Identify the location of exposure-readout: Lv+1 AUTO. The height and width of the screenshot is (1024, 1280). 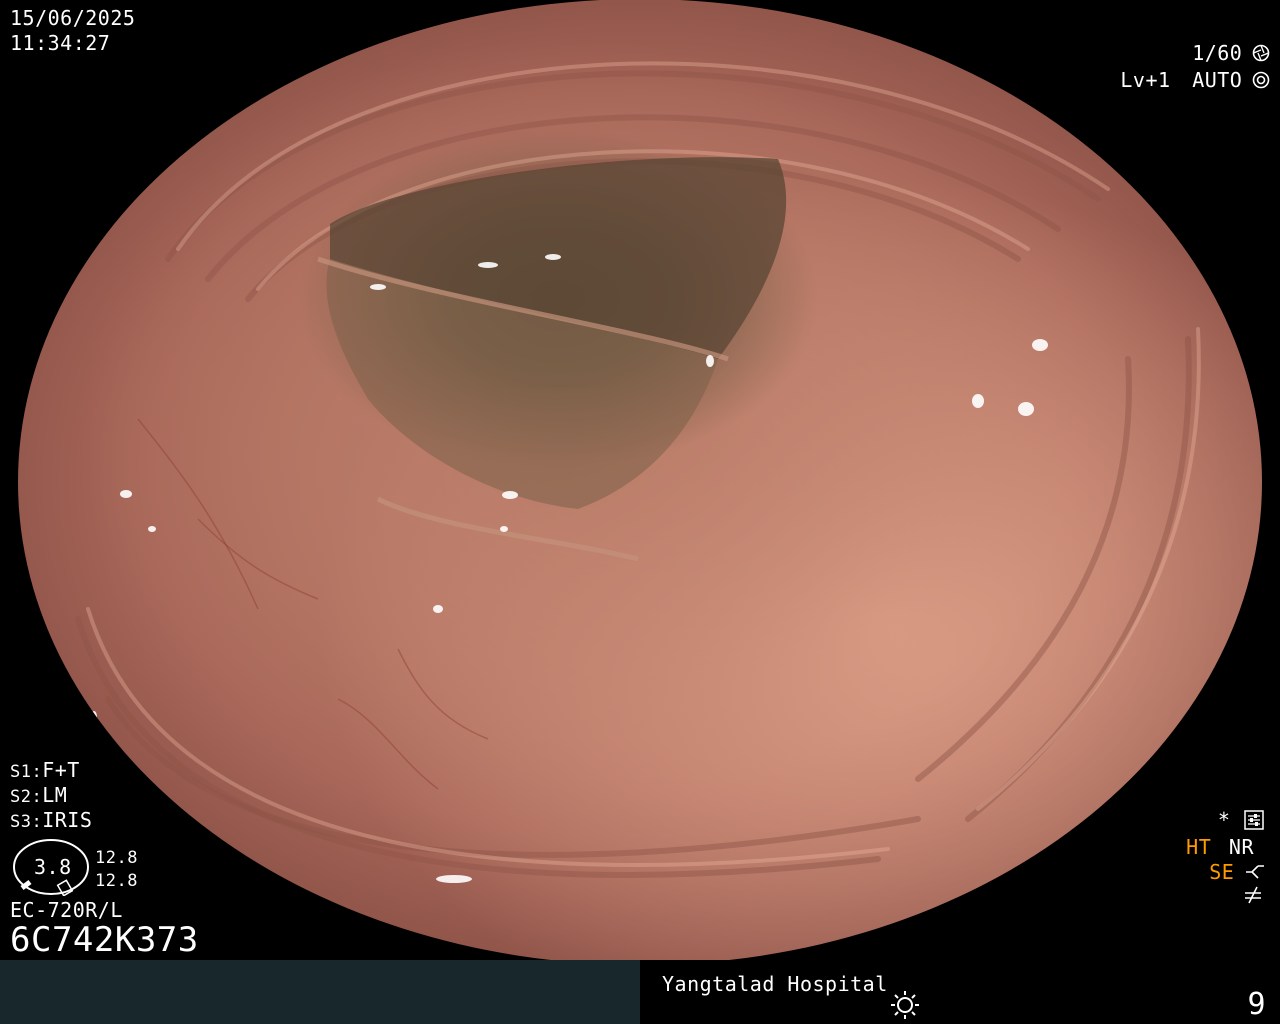
(1195, 80).